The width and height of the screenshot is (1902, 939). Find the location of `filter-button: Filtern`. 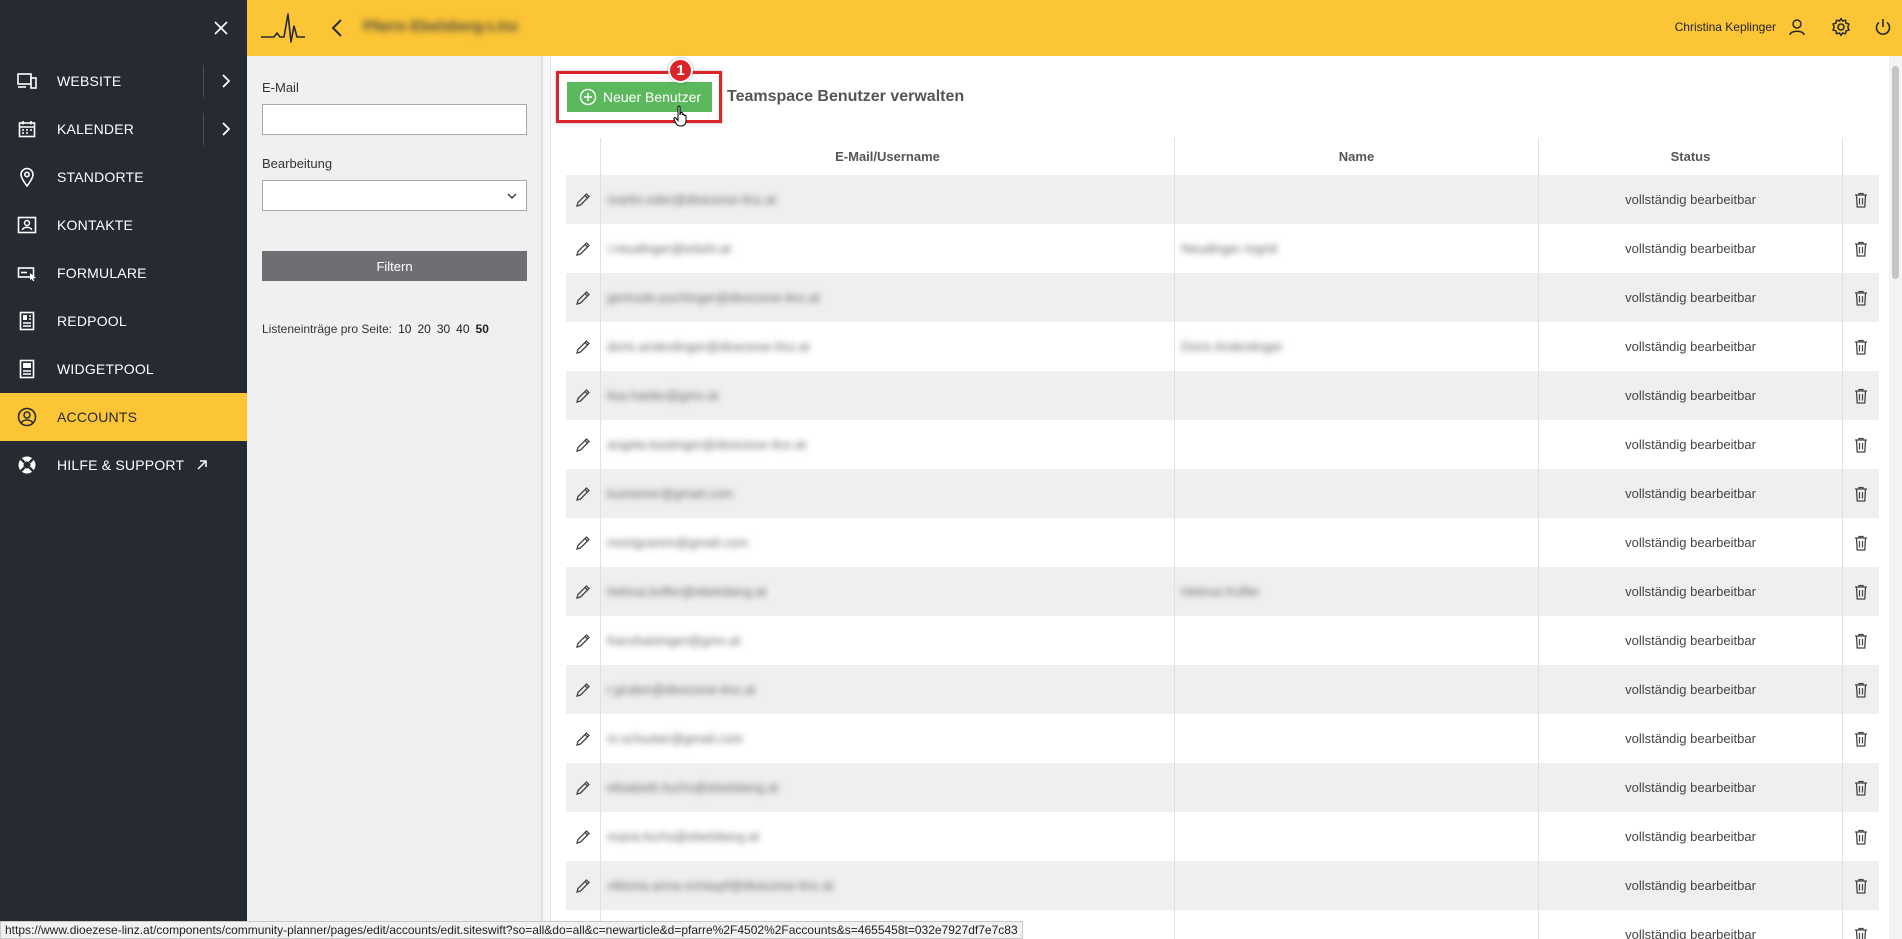

filter-button: Filtern is located at coordinates (394, 266).